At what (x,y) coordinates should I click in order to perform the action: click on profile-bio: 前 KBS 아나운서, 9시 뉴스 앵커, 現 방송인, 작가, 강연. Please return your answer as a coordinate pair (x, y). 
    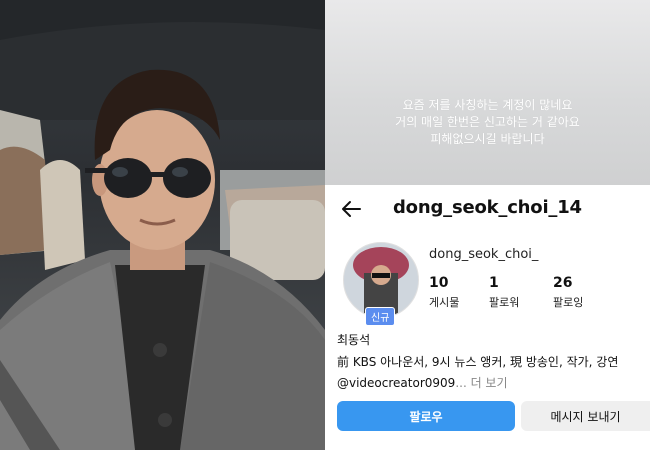
    Looking at the image, I should click on (478, 362).